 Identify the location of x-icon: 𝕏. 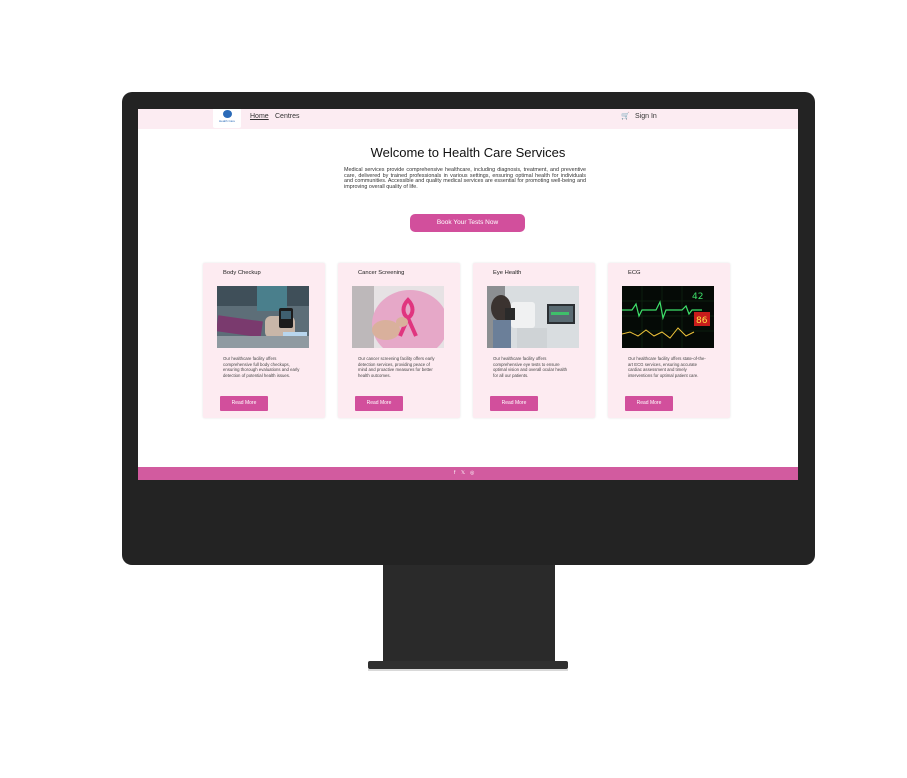
(463, 473).